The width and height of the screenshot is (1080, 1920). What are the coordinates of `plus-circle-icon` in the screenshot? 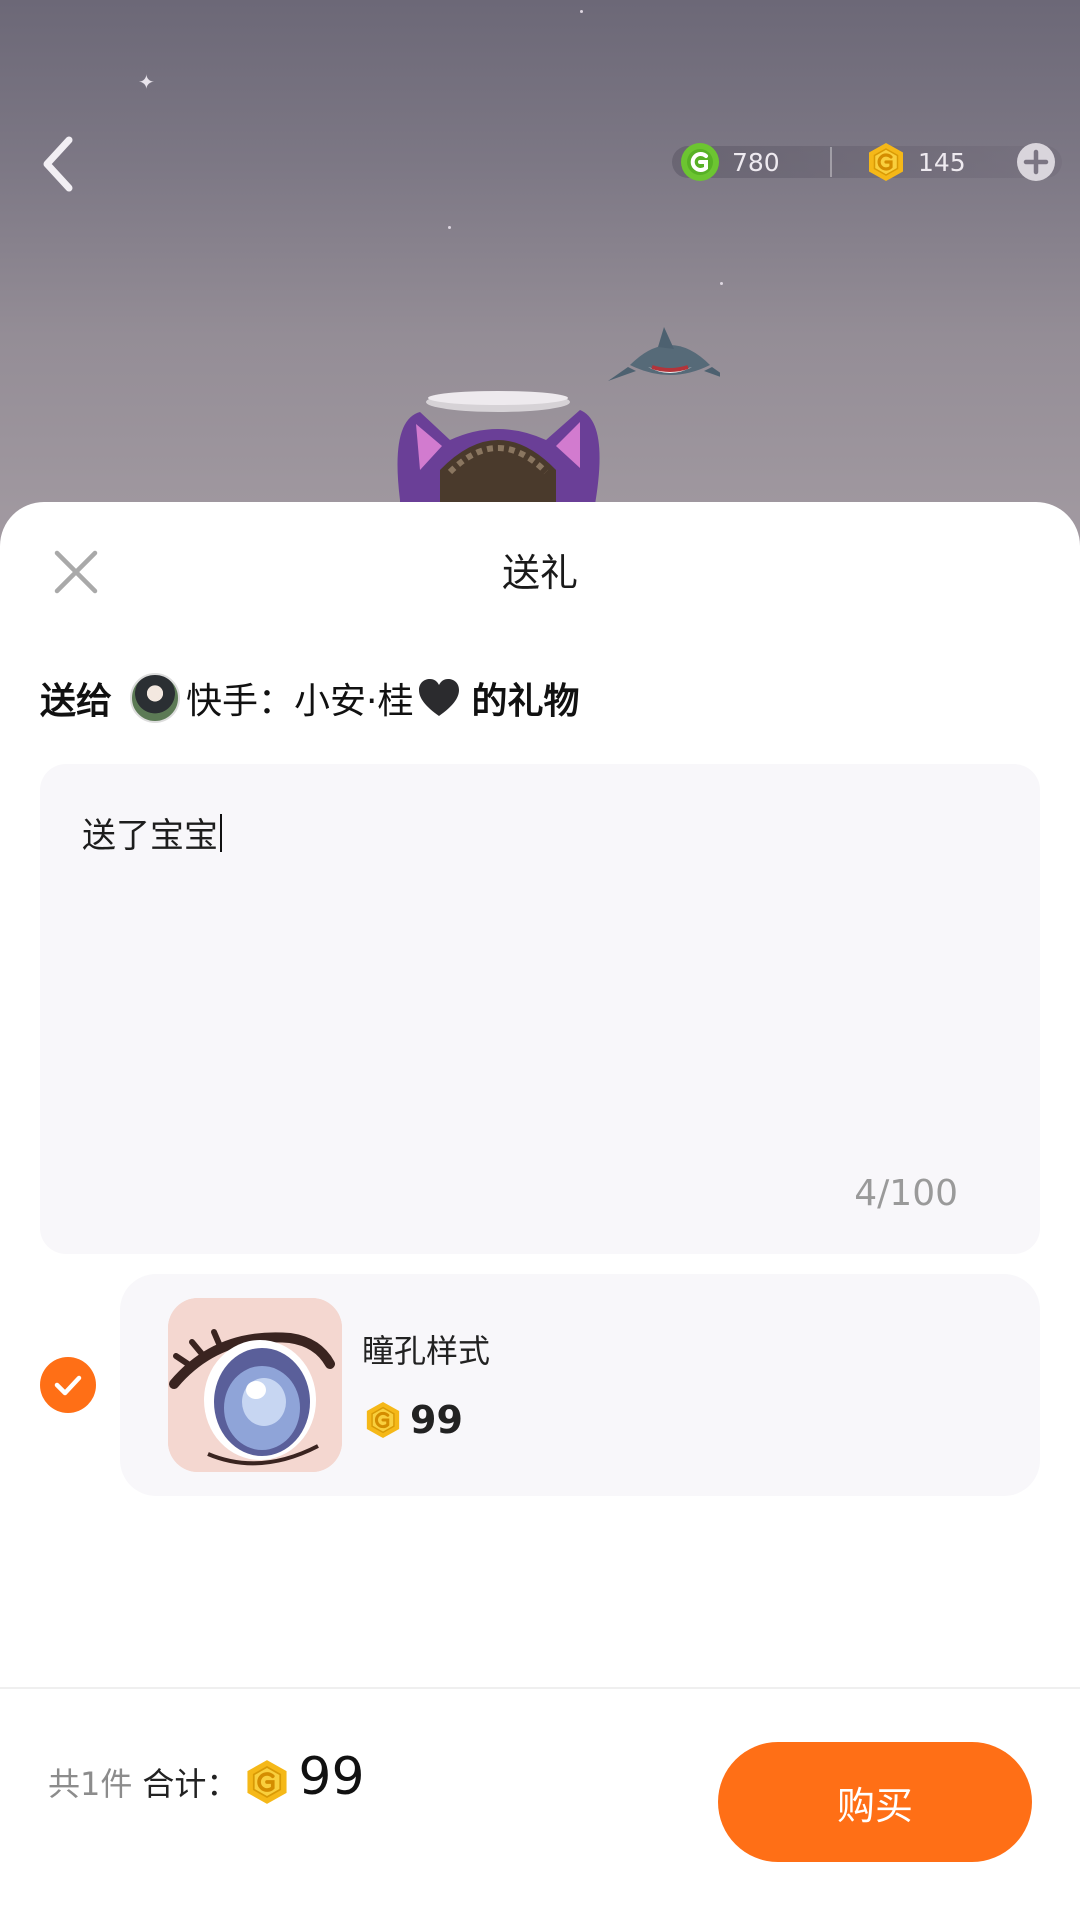 It's located at (1036, 162).